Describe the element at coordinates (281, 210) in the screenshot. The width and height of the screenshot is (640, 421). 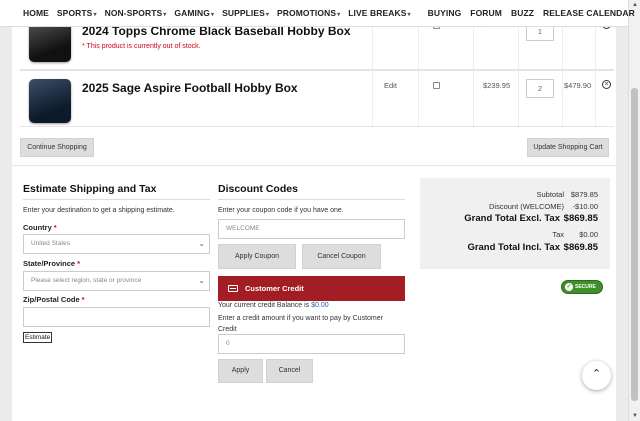
I see `discount-description: Enter your coupon code if you have one.` at that location.